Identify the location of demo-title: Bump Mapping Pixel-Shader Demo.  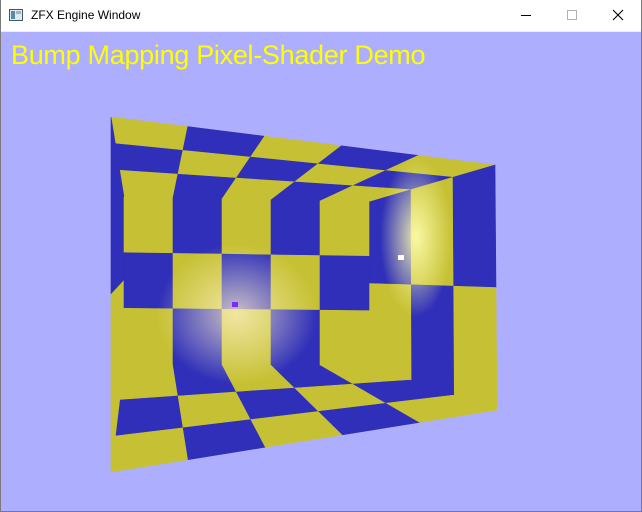
(218, 55).